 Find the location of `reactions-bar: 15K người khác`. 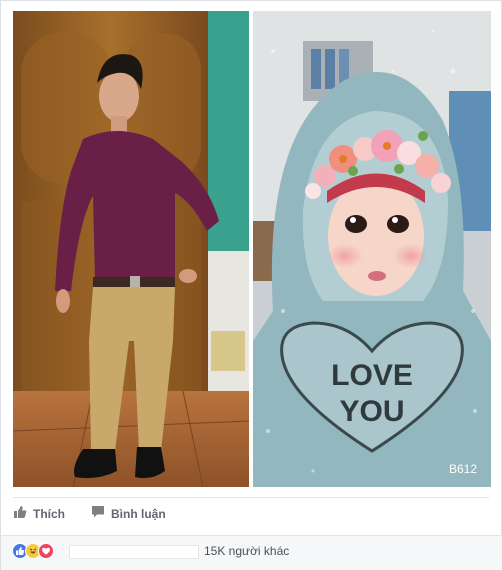

reactions-bar: 15K người khác is located at coordinates (251, 552).